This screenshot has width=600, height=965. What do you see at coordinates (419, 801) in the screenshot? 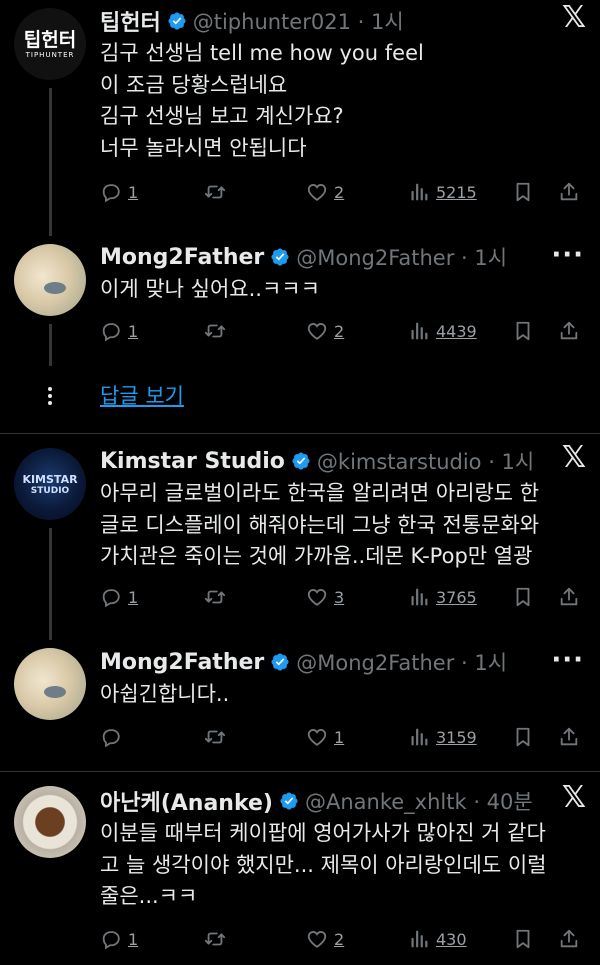
I see `author-handle: @Ananke_xhltk · 40분` at bounding box center [419, 801].